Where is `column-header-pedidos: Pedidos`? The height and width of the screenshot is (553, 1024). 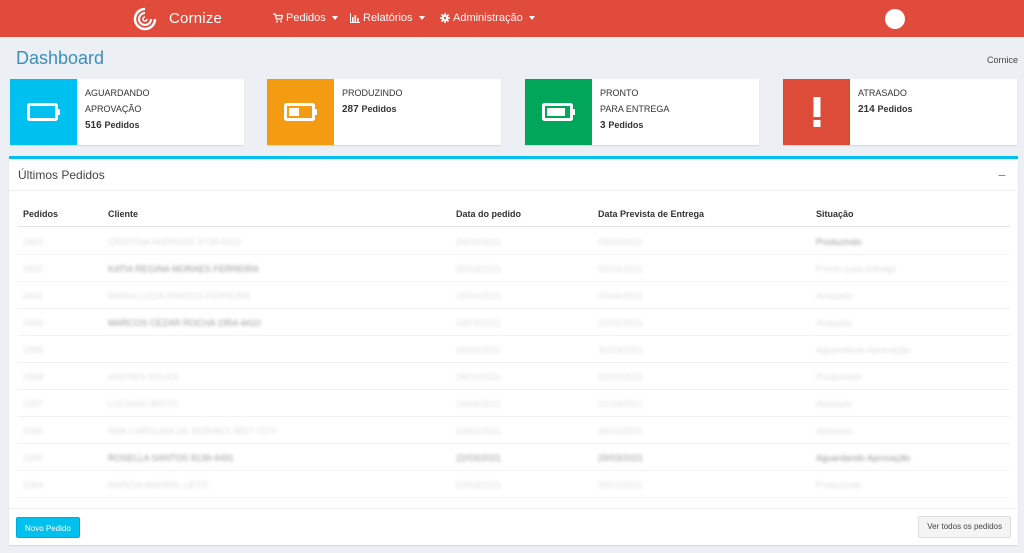
column-header-pedidos: Pedidos is located at coordinates (41, 214).